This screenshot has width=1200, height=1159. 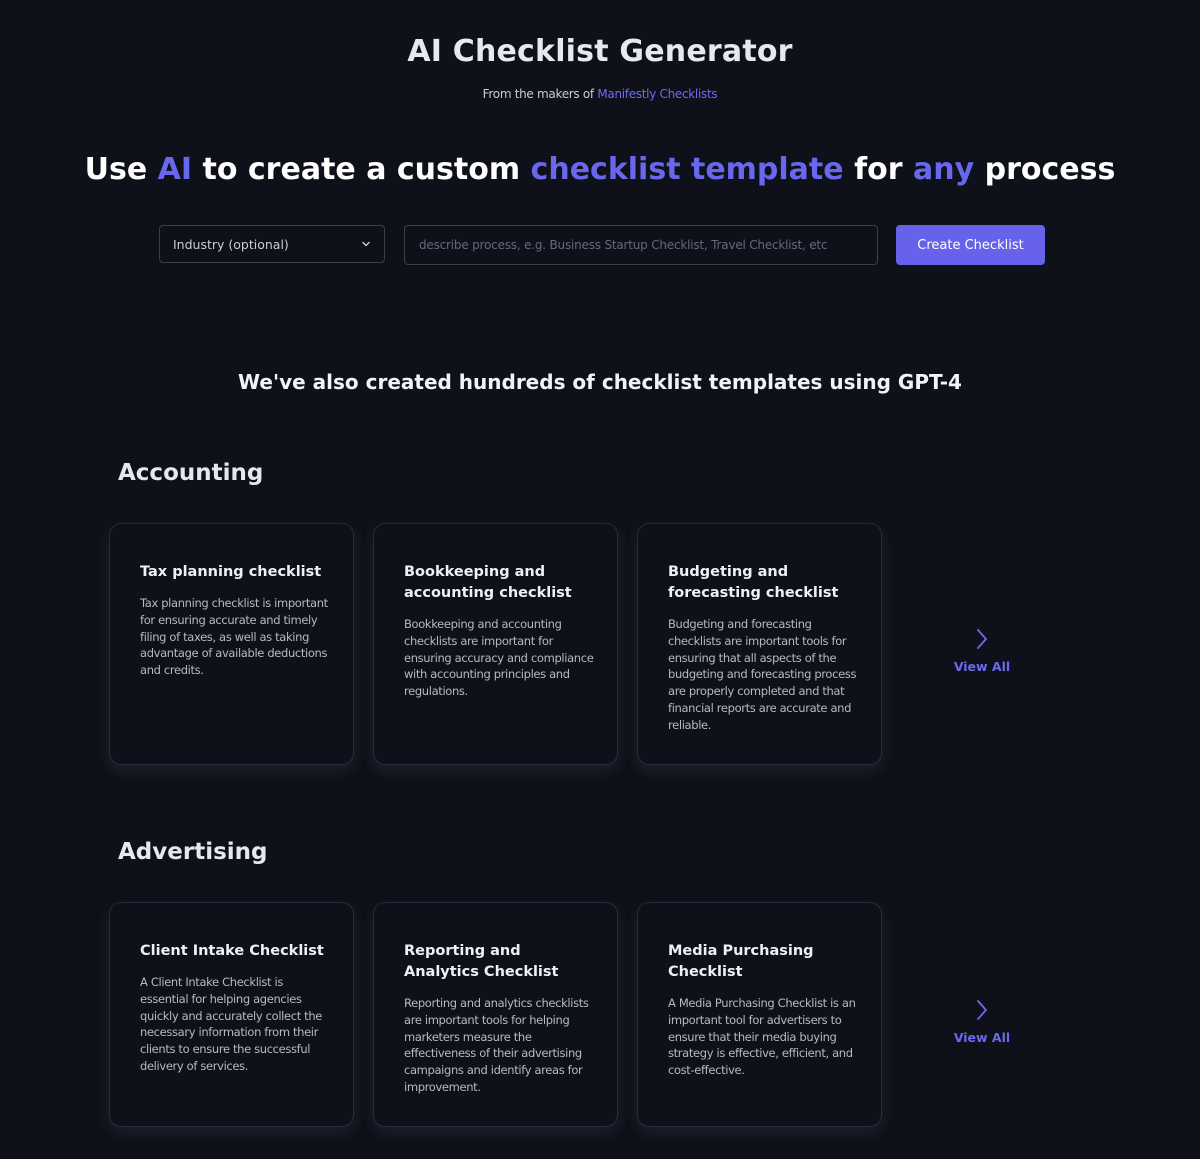 I want to click on create-checklist-button: Create Checklist, so click(x=970, y=245).